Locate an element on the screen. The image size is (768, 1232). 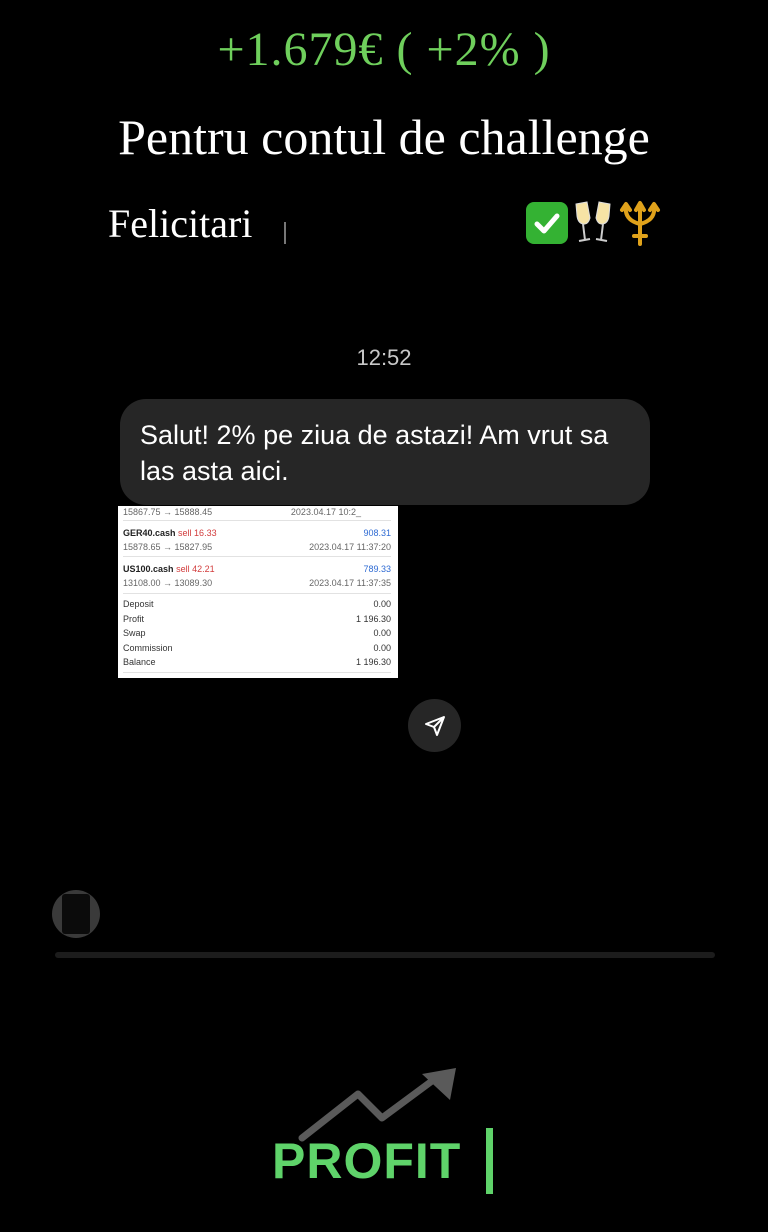
summary-label: Deposit is located at coordinates (138, 604).